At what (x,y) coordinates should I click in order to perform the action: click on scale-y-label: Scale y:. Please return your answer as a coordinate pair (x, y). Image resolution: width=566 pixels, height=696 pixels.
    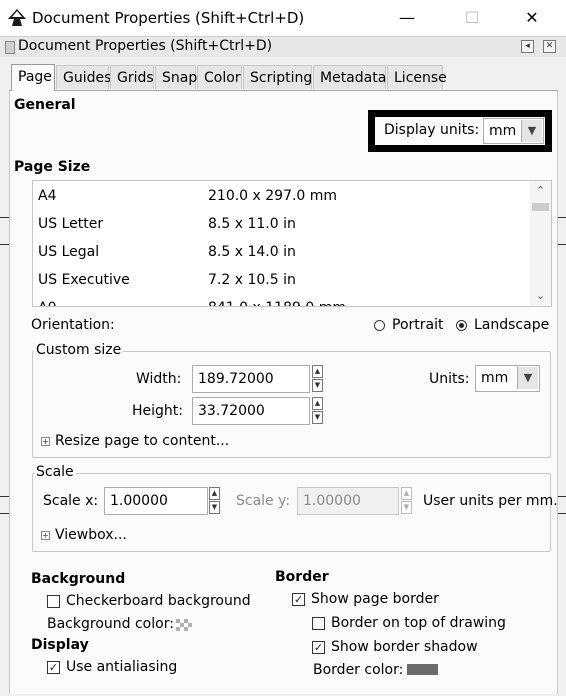
    Looking at the image, I should click on (263, 501).